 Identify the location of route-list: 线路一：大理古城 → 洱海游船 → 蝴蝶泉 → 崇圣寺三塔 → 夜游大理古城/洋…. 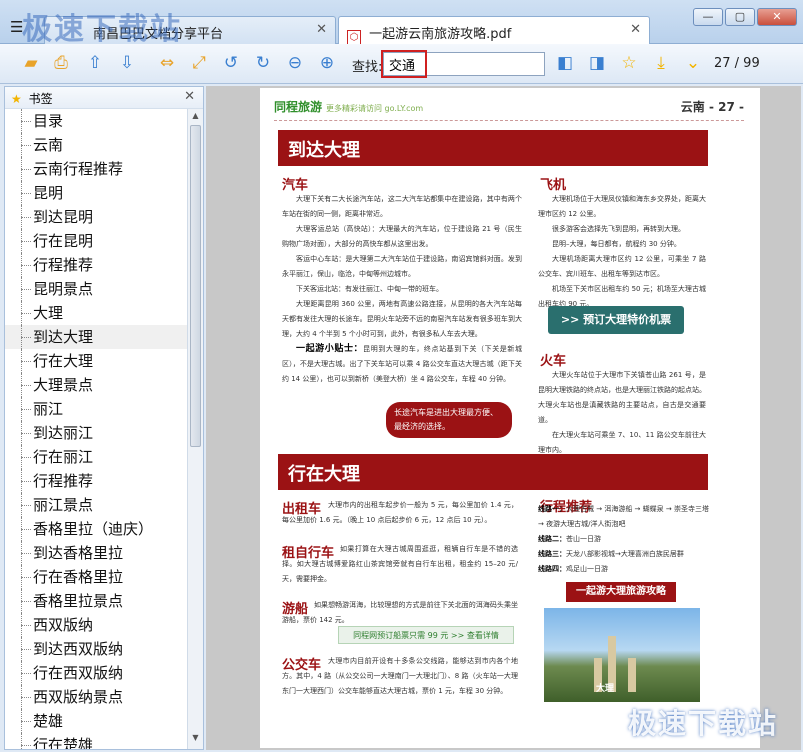
(626, 539).